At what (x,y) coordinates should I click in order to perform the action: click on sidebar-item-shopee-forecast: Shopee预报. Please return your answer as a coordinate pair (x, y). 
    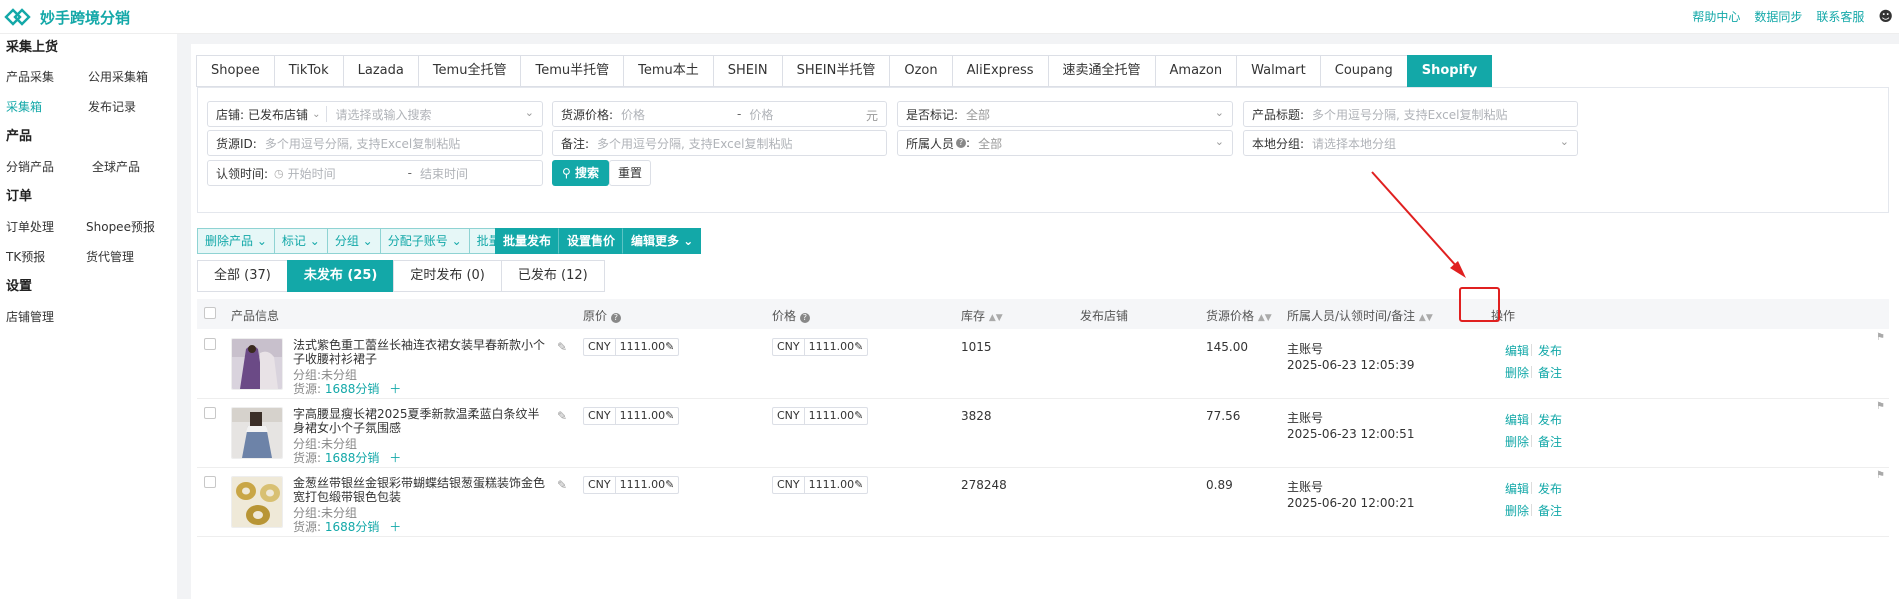
    Looking at the image, I should click on (129, 227).